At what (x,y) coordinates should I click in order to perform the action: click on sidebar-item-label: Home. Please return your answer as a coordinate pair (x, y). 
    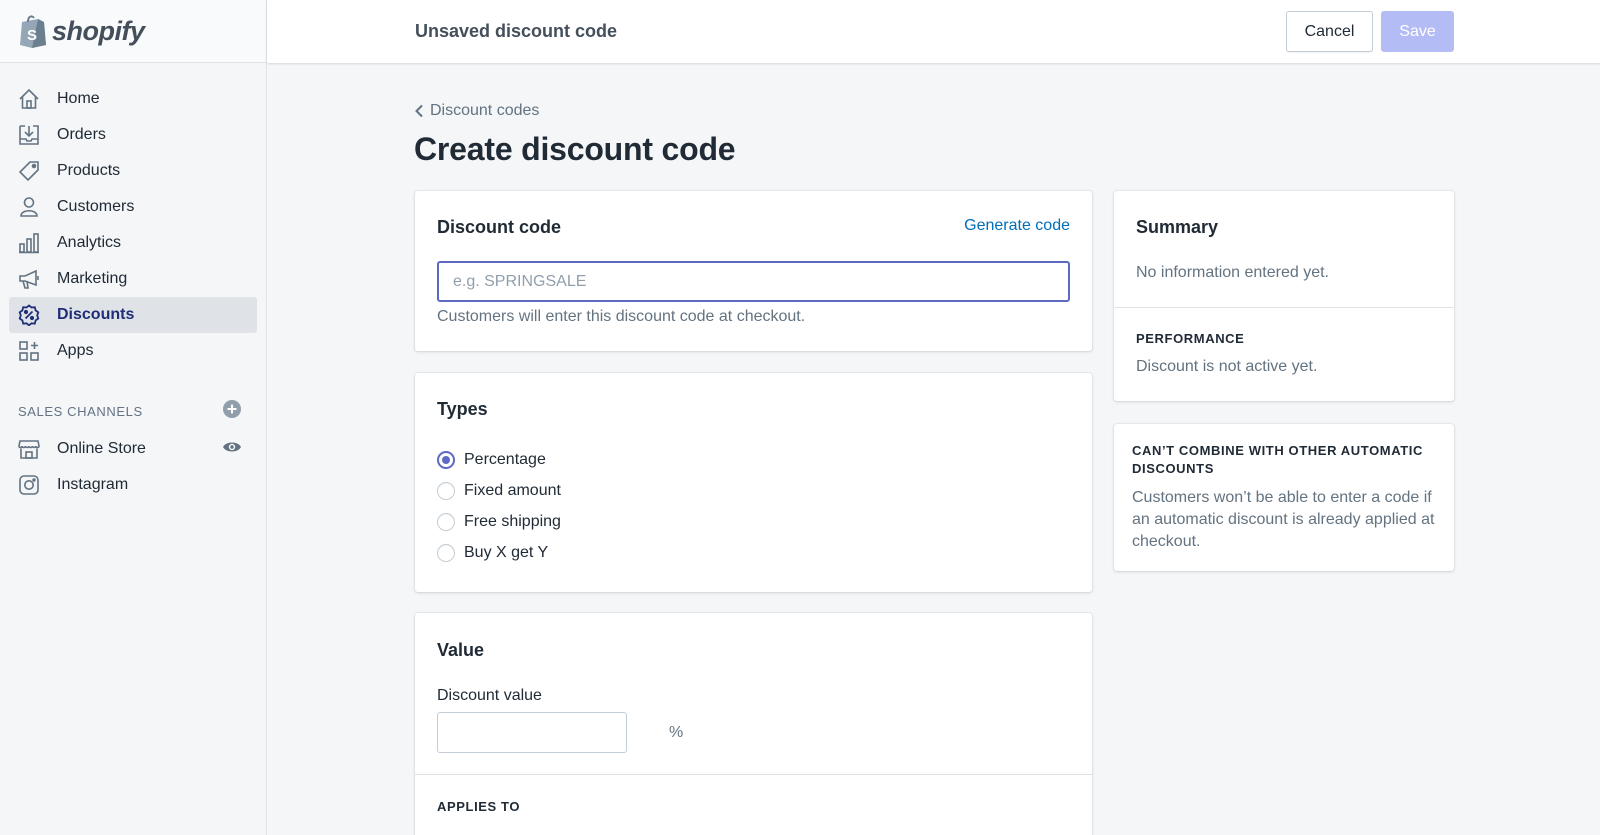
    Looking at the image, I should click on (78, 98).